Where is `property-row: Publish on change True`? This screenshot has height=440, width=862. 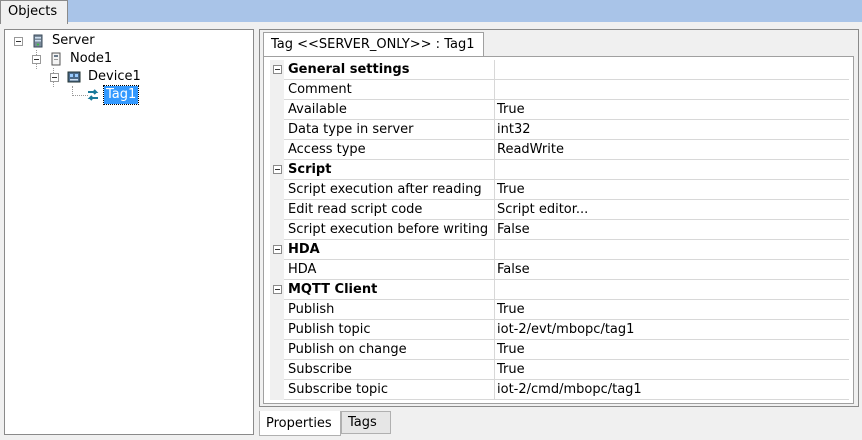 property-row: Publish on change True is located at coordinates (559, 350).